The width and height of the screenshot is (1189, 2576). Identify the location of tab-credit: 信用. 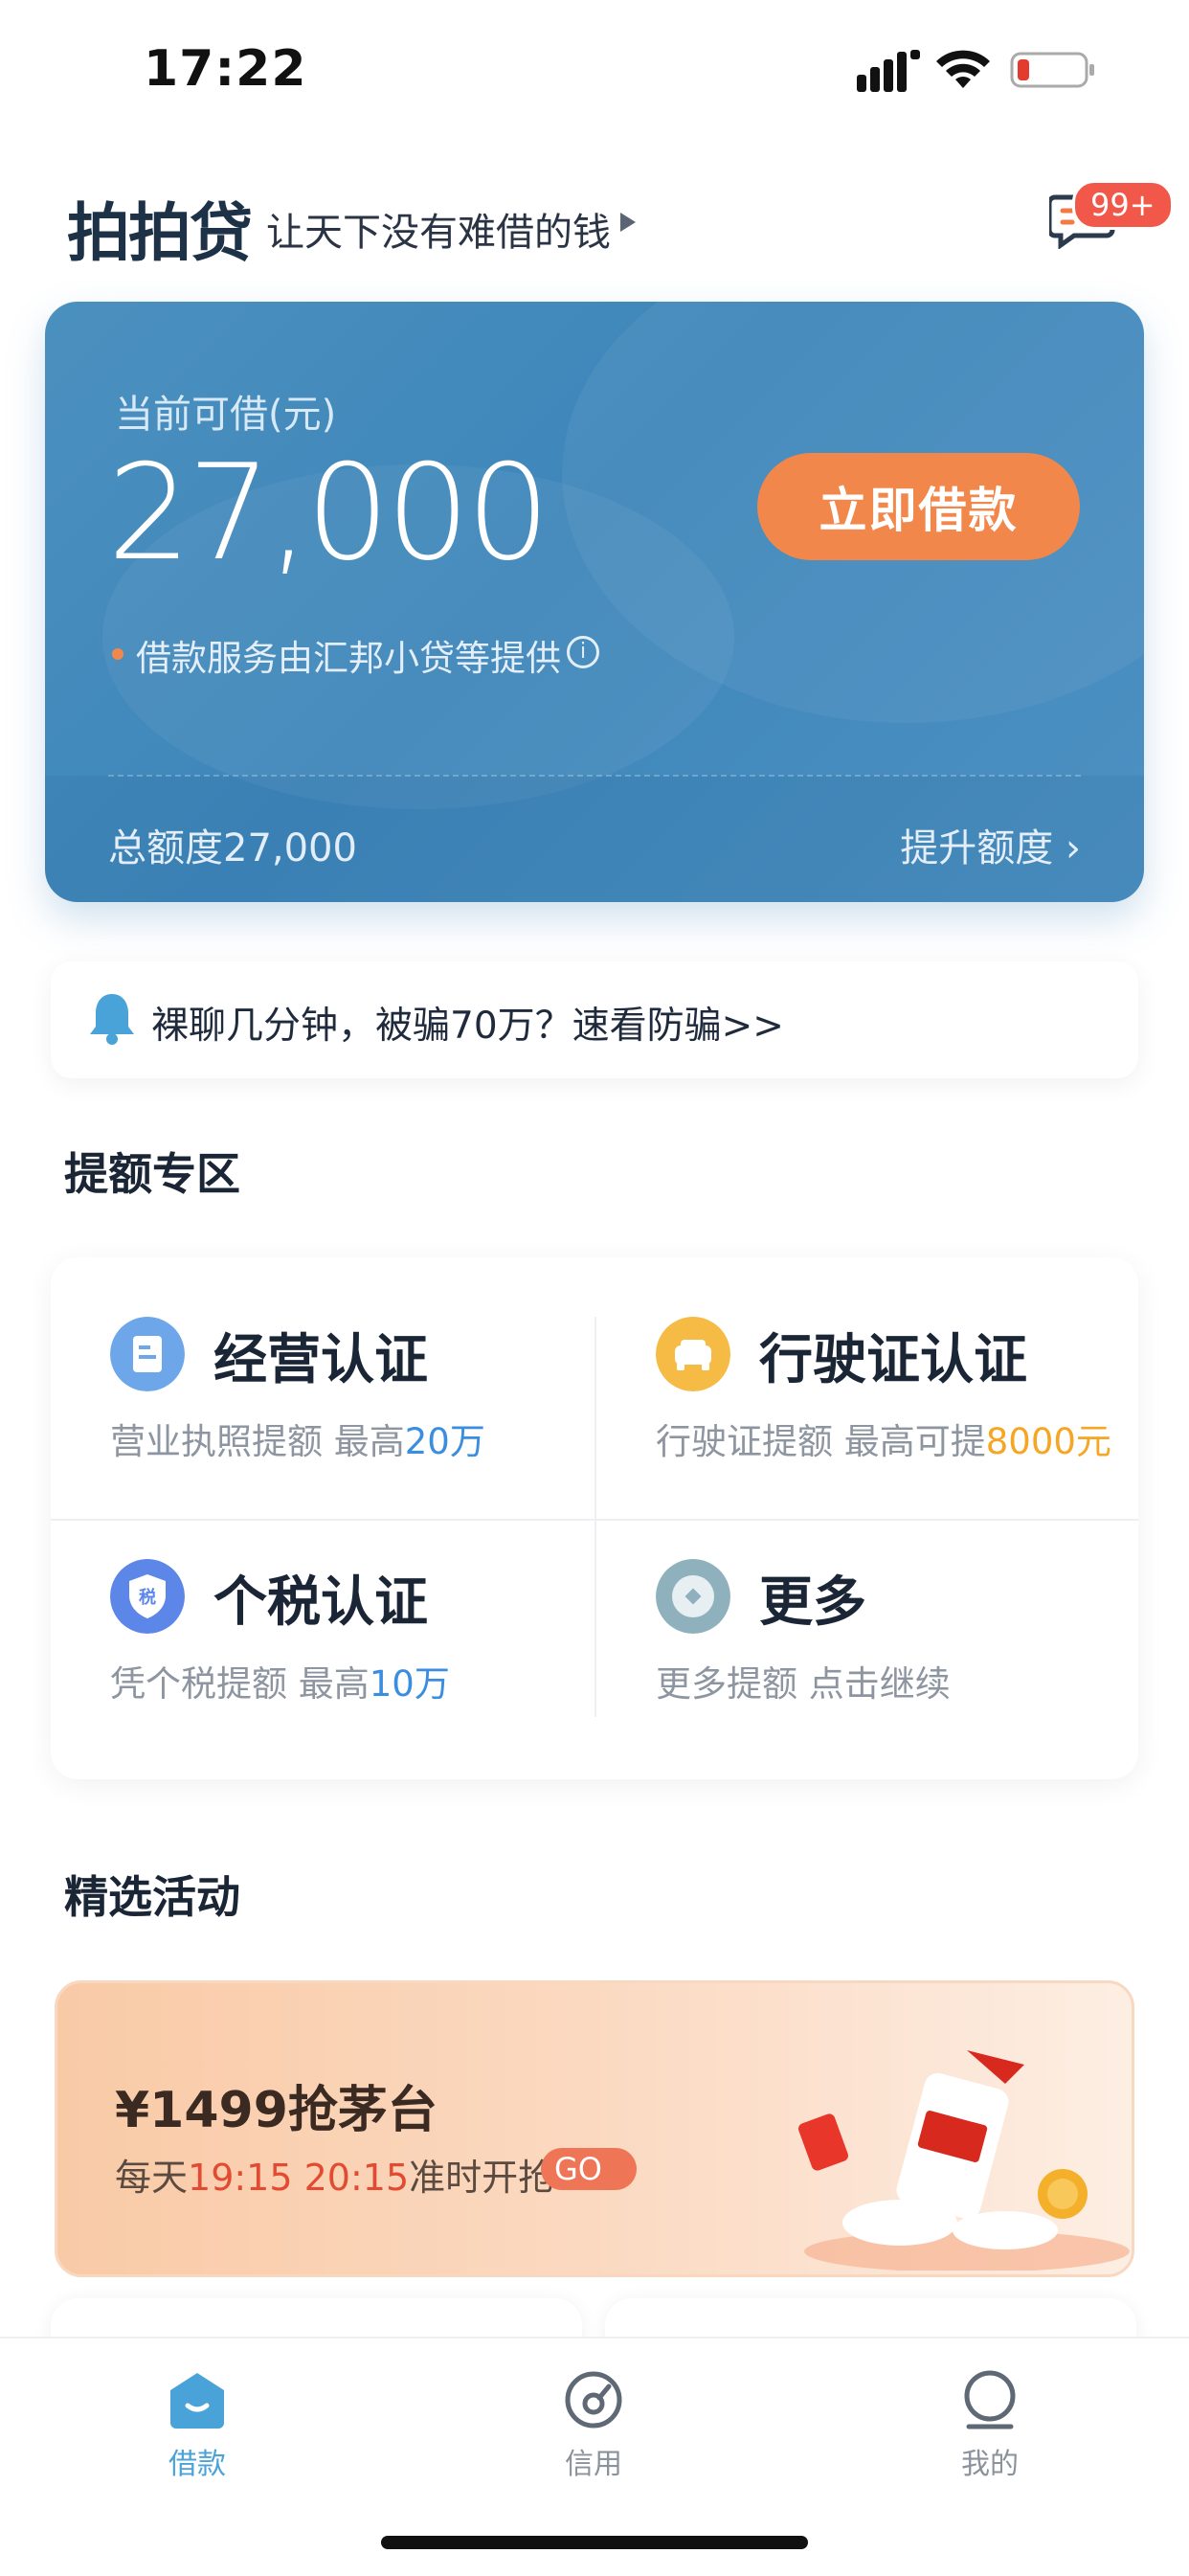
(593, 2425).